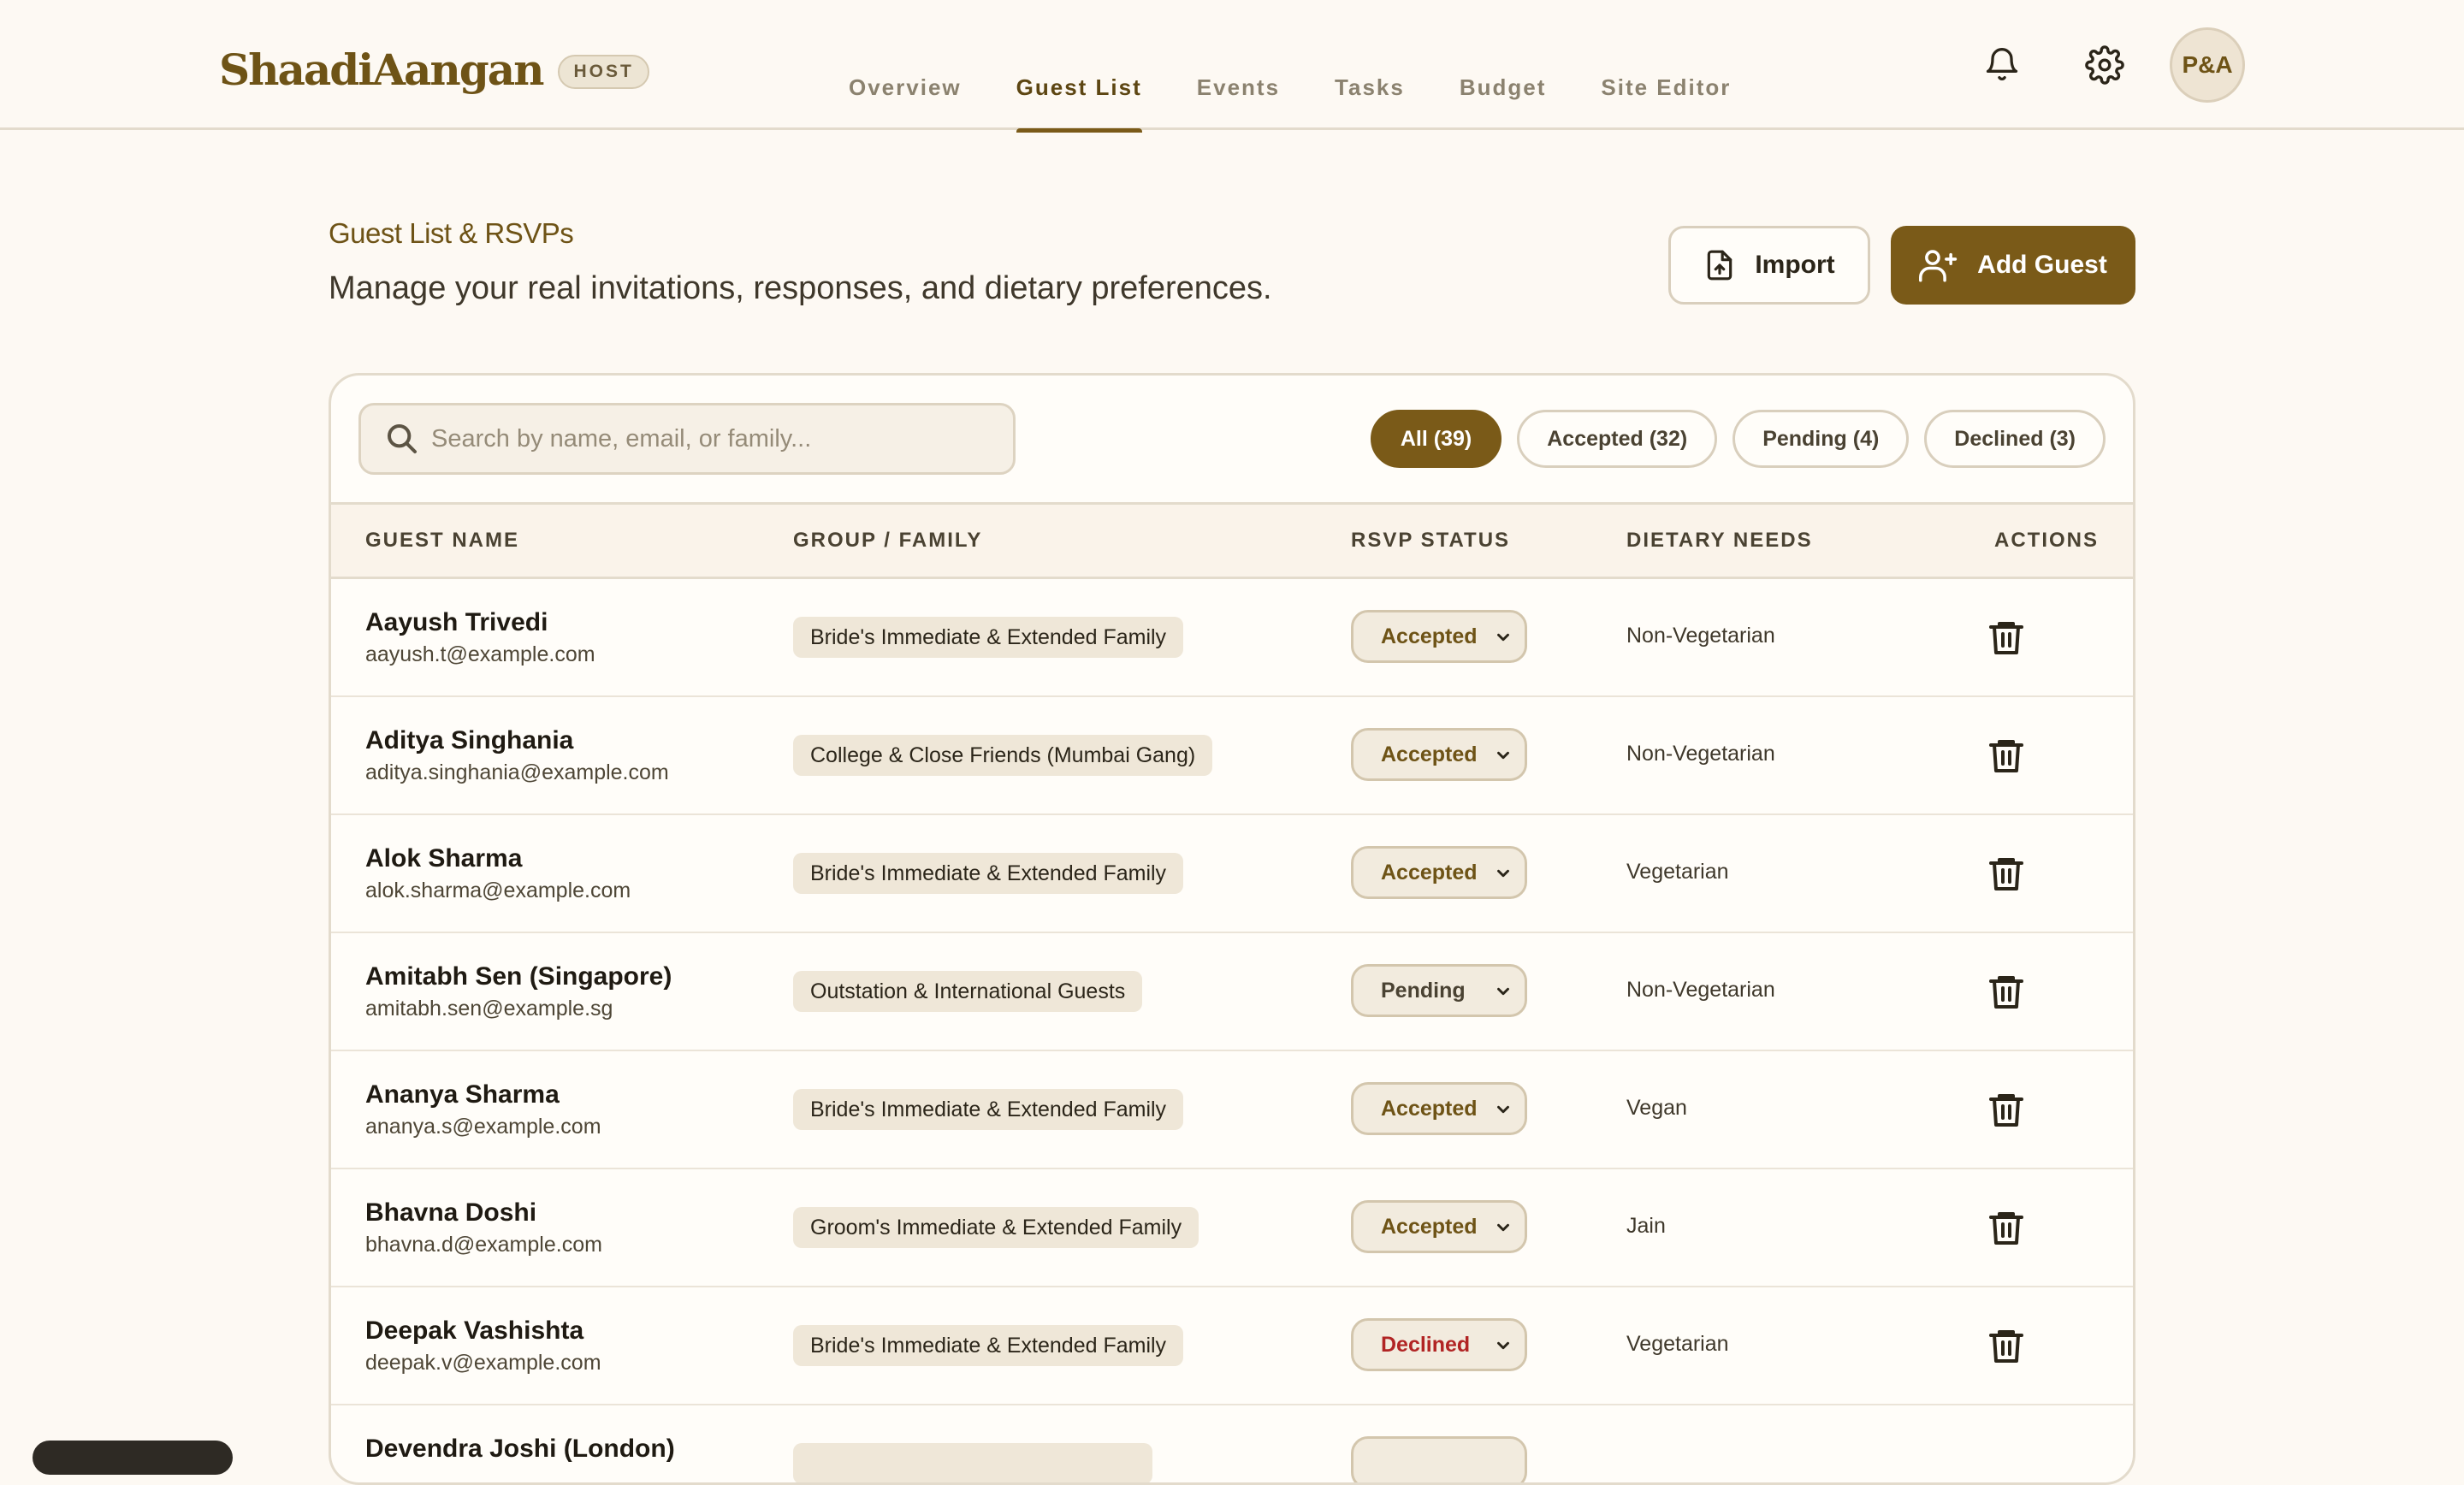 The width and height of the screenshot is (2464, 1485). Describe the element at coordinates (442, 541) in the screenshot. I see `column-guest-name: GUEST NAME` at that location.